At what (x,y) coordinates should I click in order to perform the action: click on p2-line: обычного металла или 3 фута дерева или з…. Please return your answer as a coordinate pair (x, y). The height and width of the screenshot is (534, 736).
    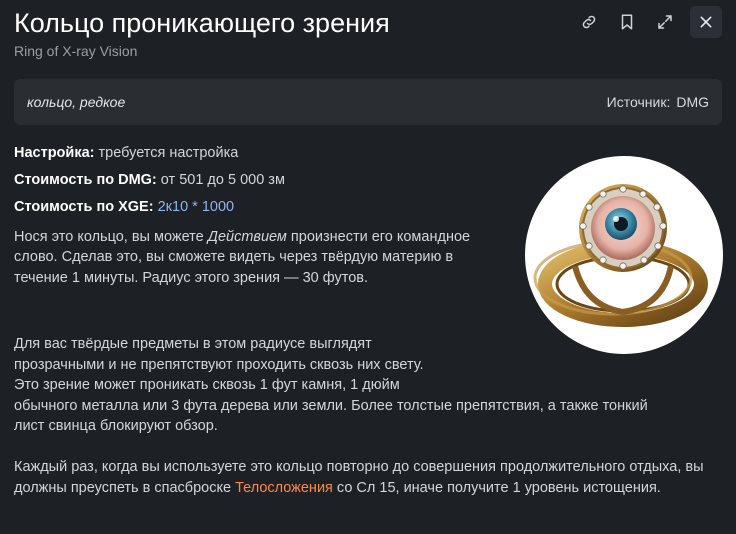
    Looking at the image, I should click on (331, 405).